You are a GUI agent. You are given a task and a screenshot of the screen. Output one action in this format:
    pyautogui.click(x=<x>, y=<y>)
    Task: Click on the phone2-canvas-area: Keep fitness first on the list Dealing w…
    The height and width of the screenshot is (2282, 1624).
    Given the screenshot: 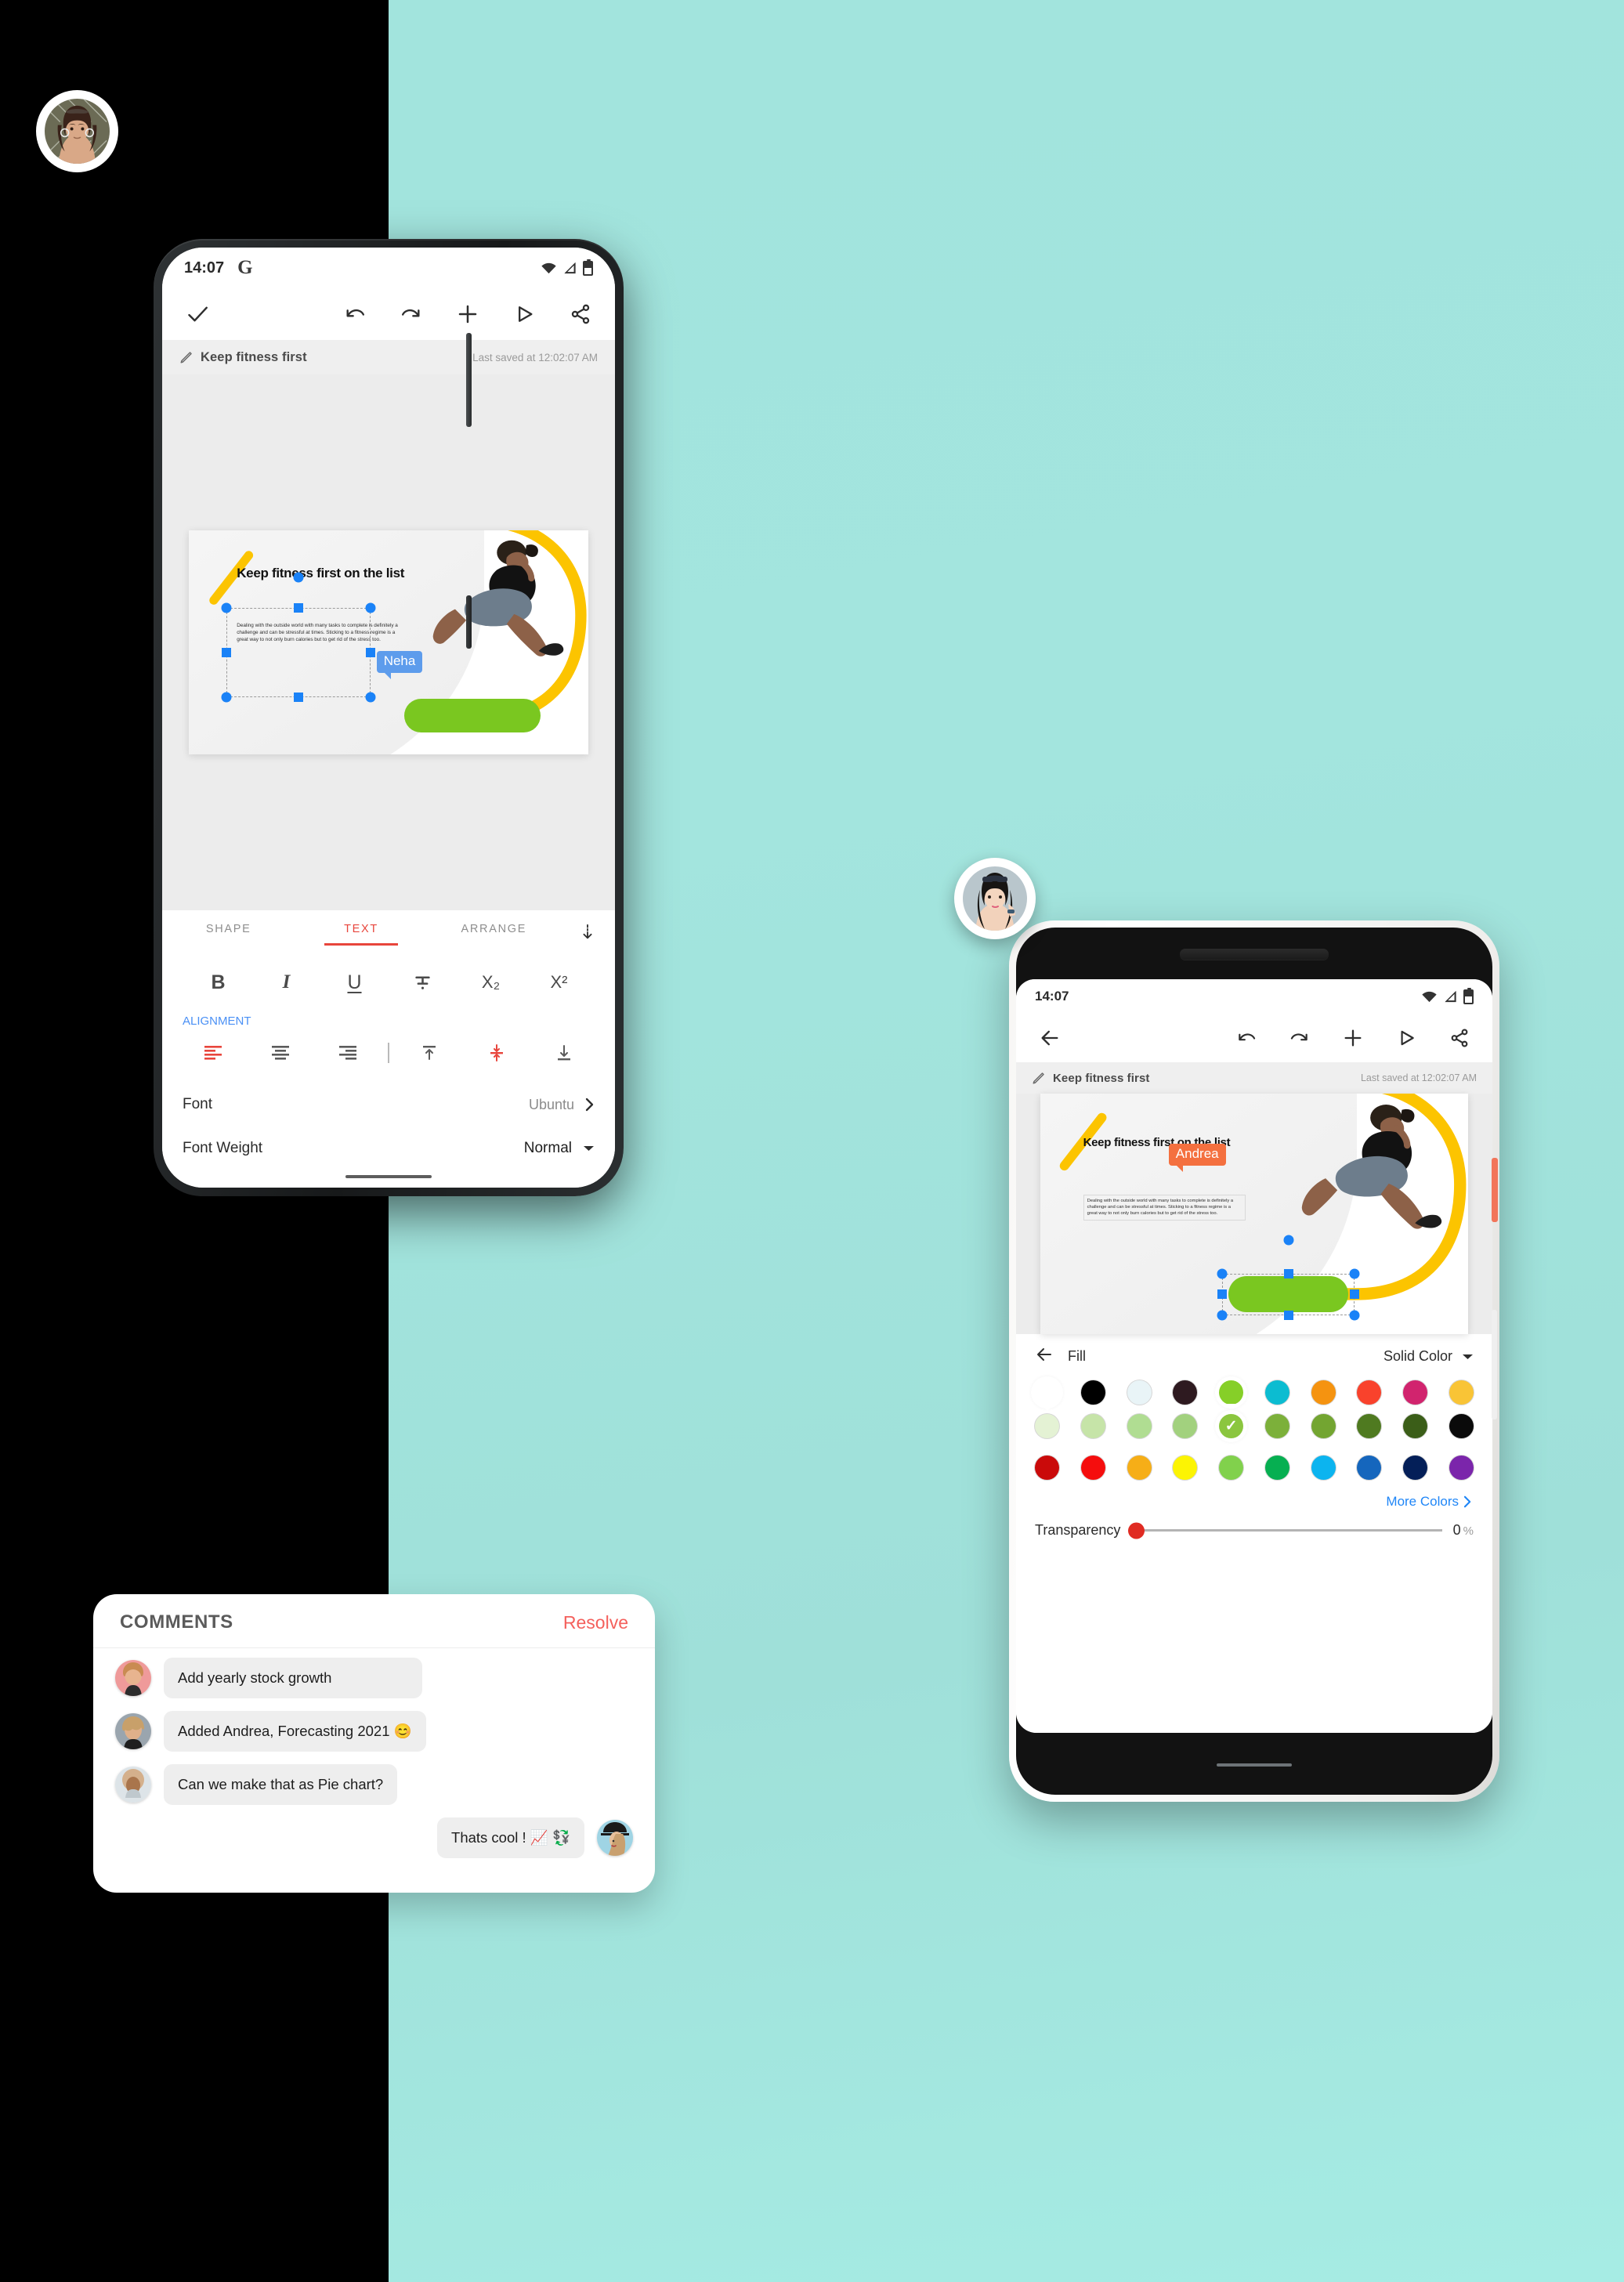 What is the action you would take?
    pyautogui.click(x=1254, y=1214)
    